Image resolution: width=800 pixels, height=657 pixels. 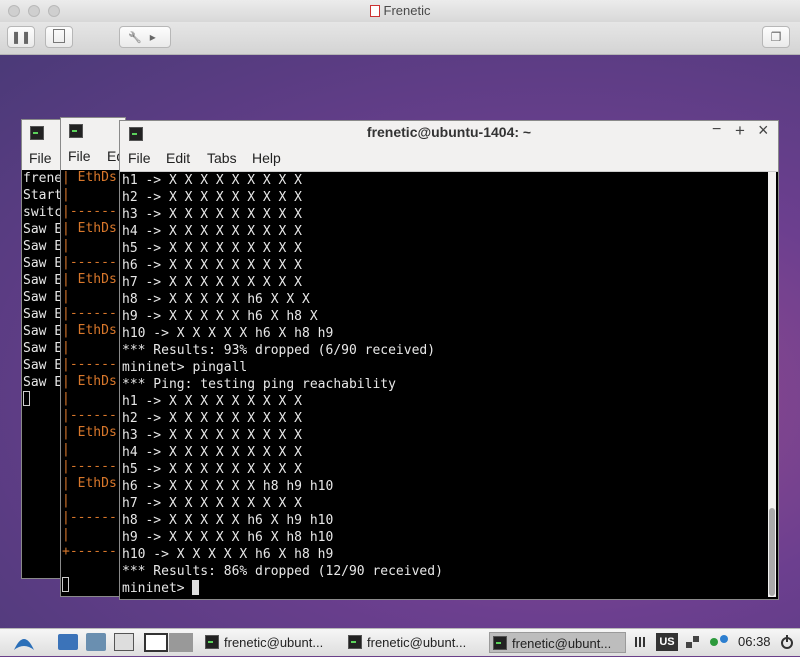 I want to click on prompt: mininet>, so click(x=157, y=588).